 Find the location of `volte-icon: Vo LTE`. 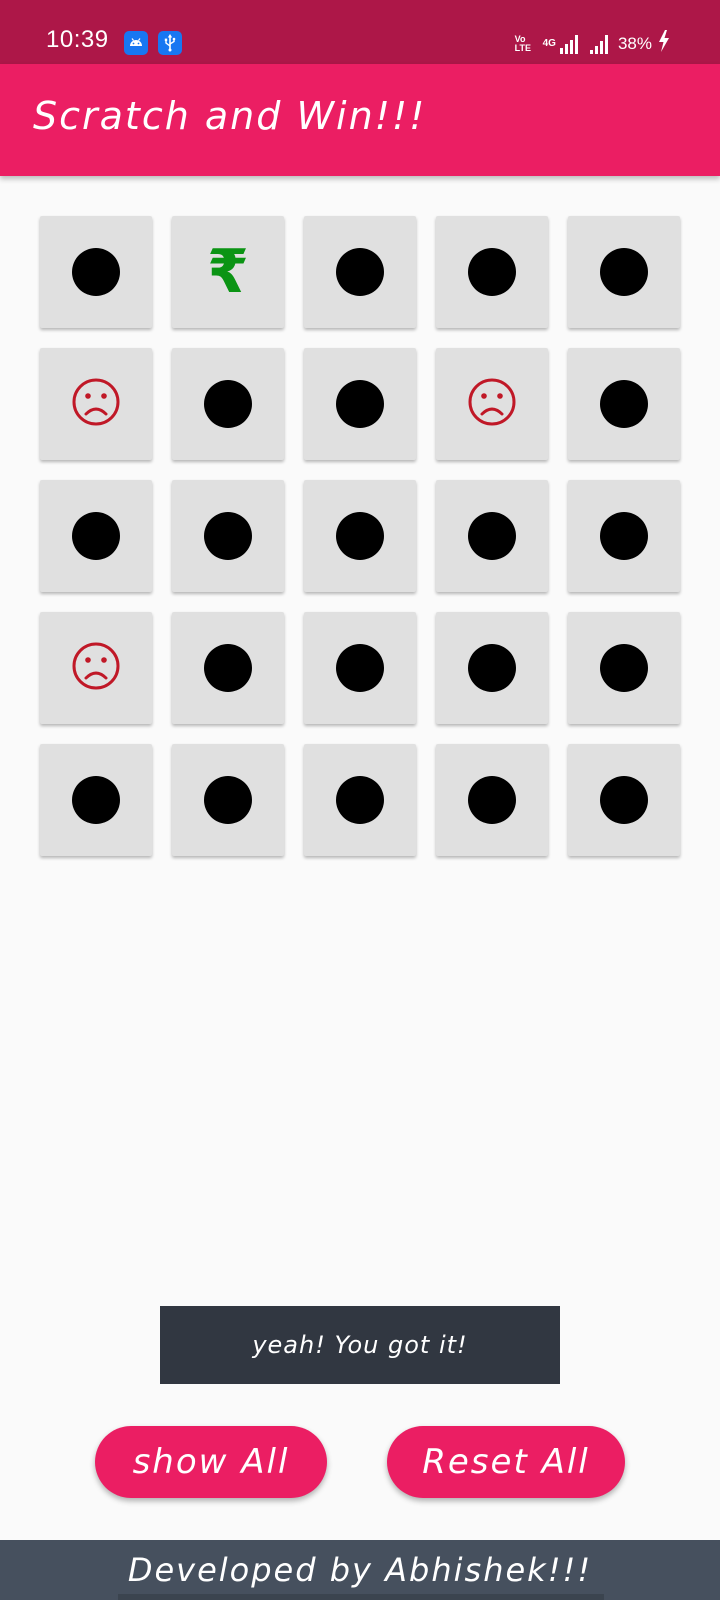

volte-icon: Vo LTE is located at coordinates (525, 43).